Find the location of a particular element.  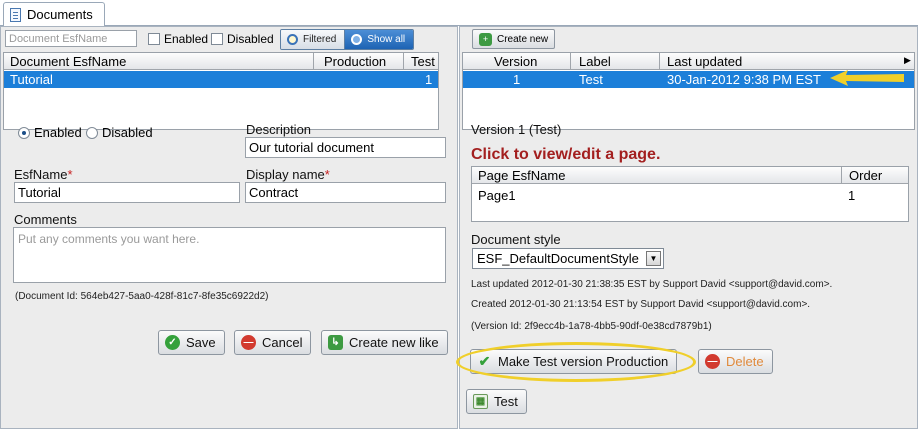

row-test: 1 is located at coordinates (429, 79).